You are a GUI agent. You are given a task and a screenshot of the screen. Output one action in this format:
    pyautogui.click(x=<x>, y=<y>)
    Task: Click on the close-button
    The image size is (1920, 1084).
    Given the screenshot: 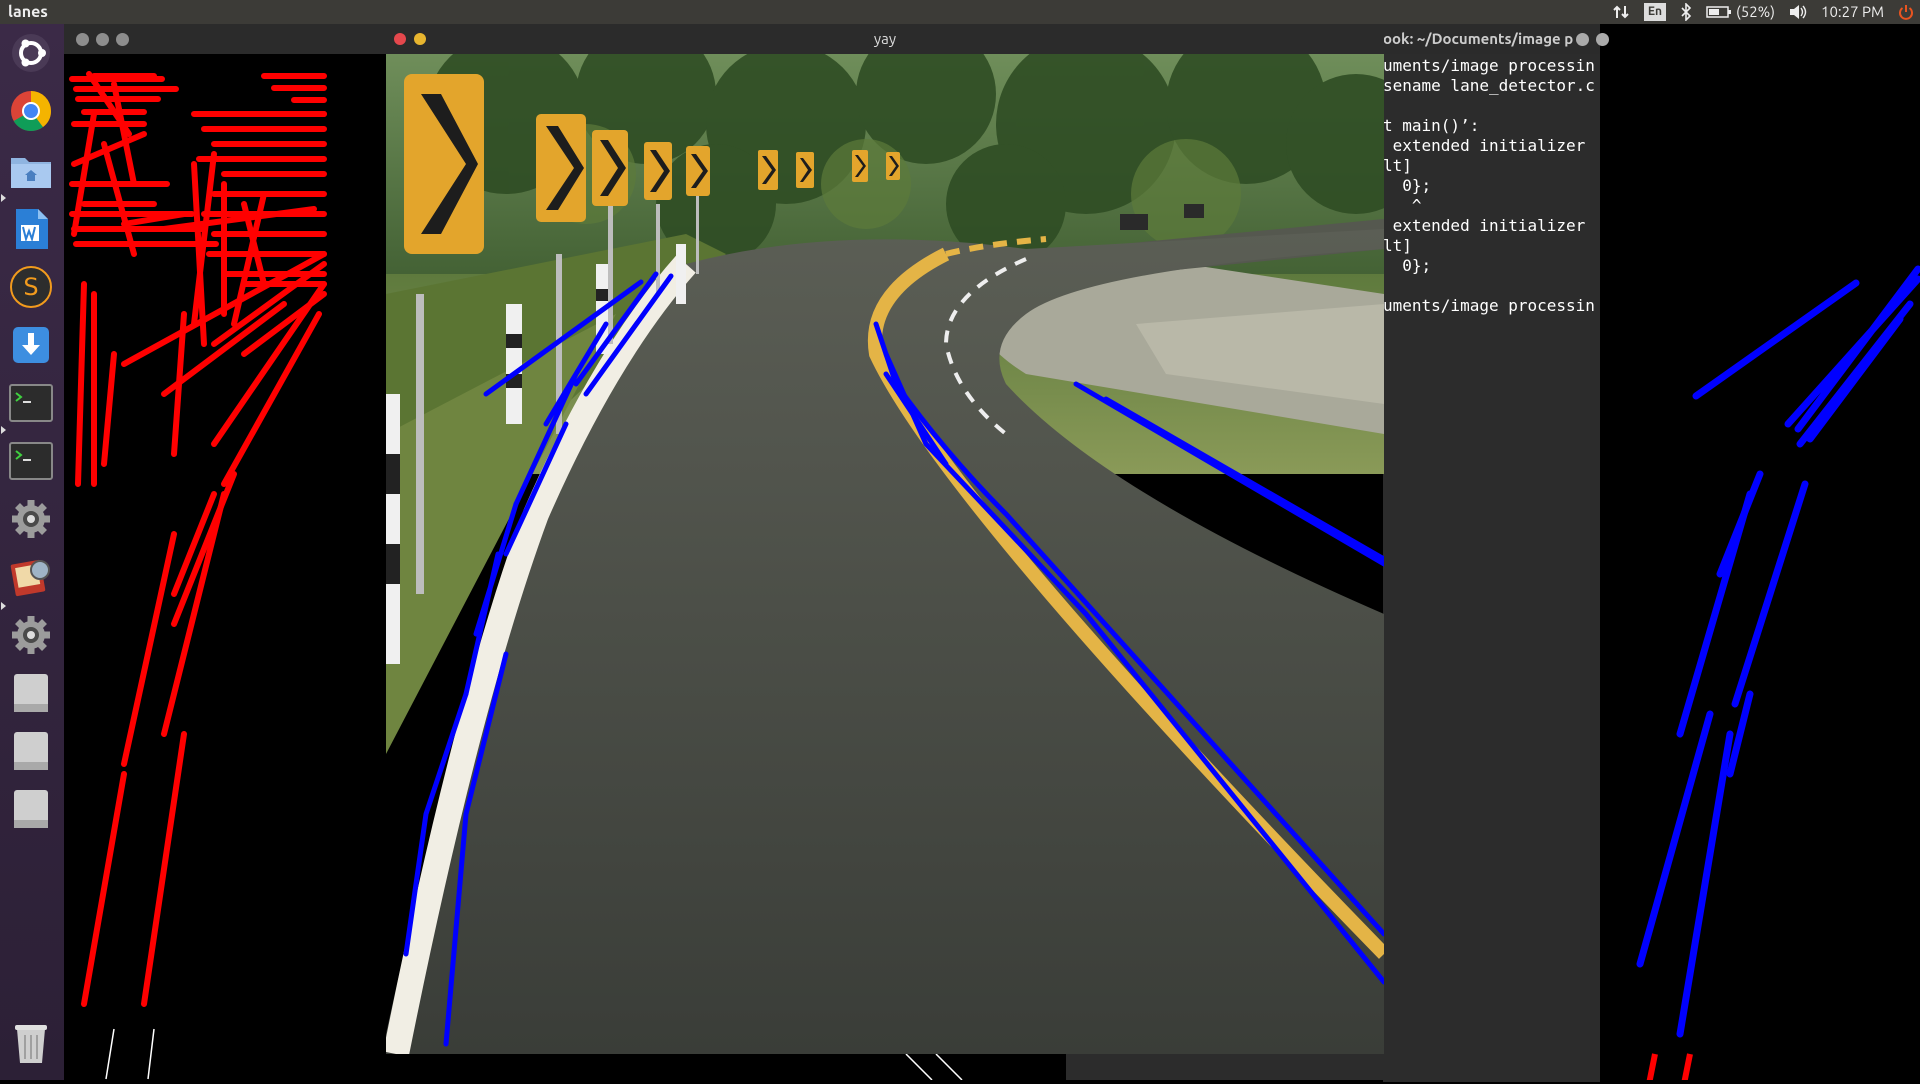 What is the action you would take?
    pyautogui.click(x=82, y=39)
    